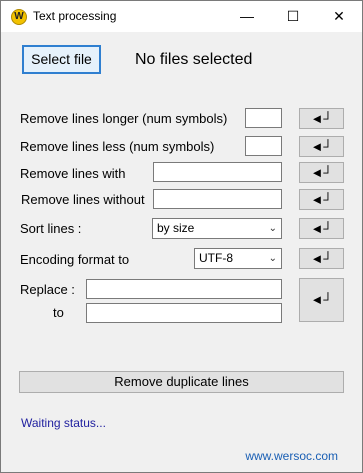 This screenshot has width=363, height=473. Describe the element at coordinates (238, 258) in the screenshot. I see `encoding-dropdown: UTF-8 ⌄` at that location.